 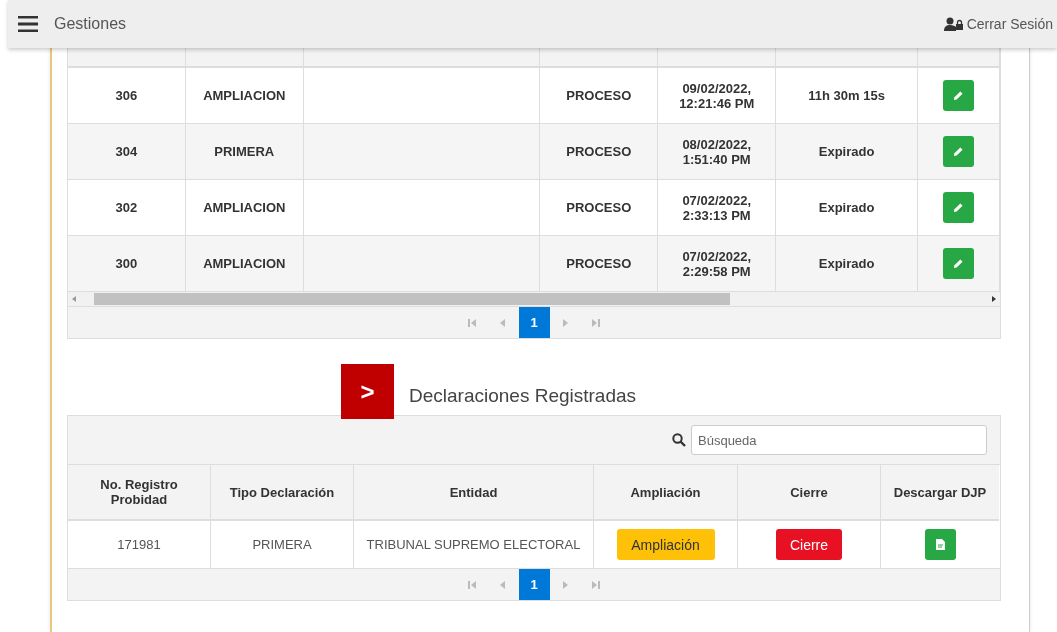 What do you see at coordinates (473, 544) in the screenshot?
I see `table-cell: TRIBUNAL SUPREMO ELECTORAL` at bounding box center [473, 544].